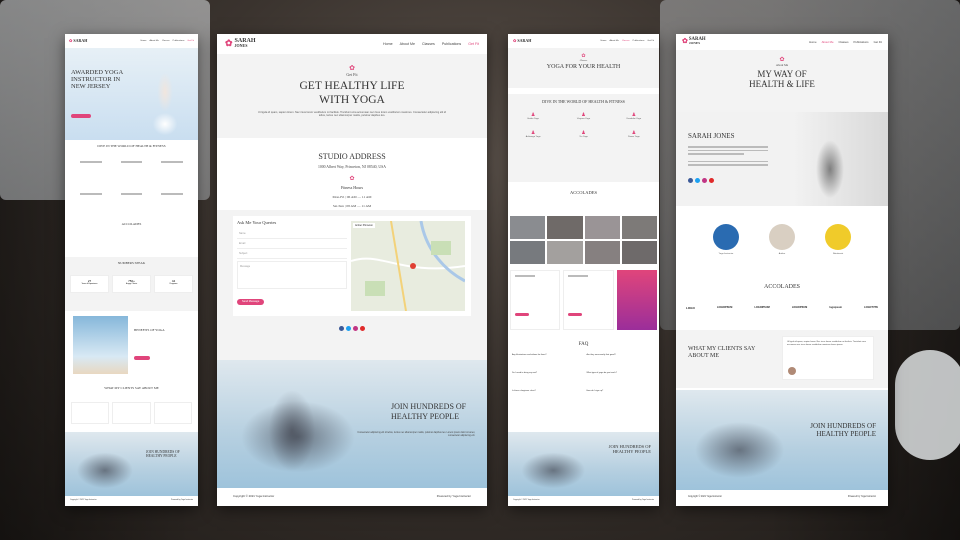 This screenshot has width=960, height=540. I want to click on faq-item: Do I need to bring my mat?, so click(546, 379).